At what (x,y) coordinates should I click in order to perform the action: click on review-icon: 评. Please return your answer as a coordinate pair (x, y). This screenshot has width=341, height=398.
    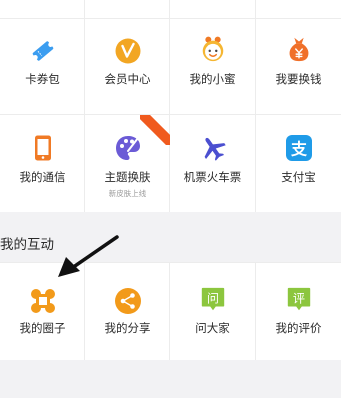
    Looking at the image, I should click on (298, 299).